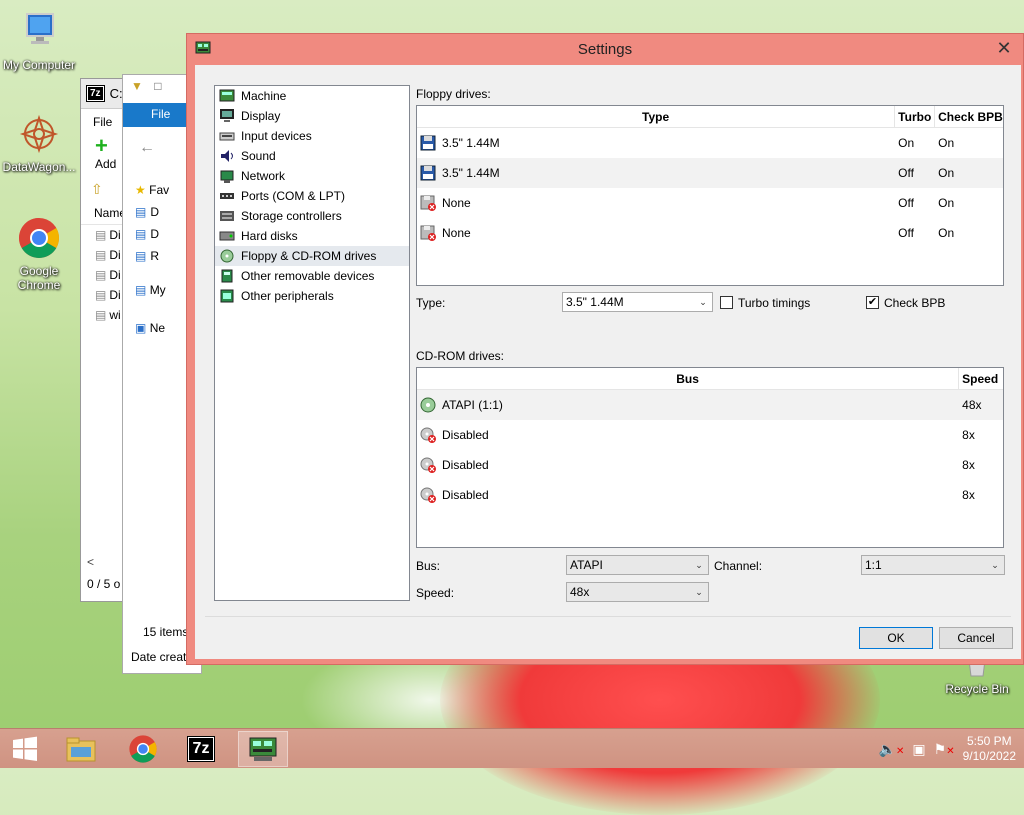 This screenshot has height=815, width=1024. What do you see at coordinates (157, 86) in the screenshot?
I see `properties-icon: □` at bounding box center [157, 86].